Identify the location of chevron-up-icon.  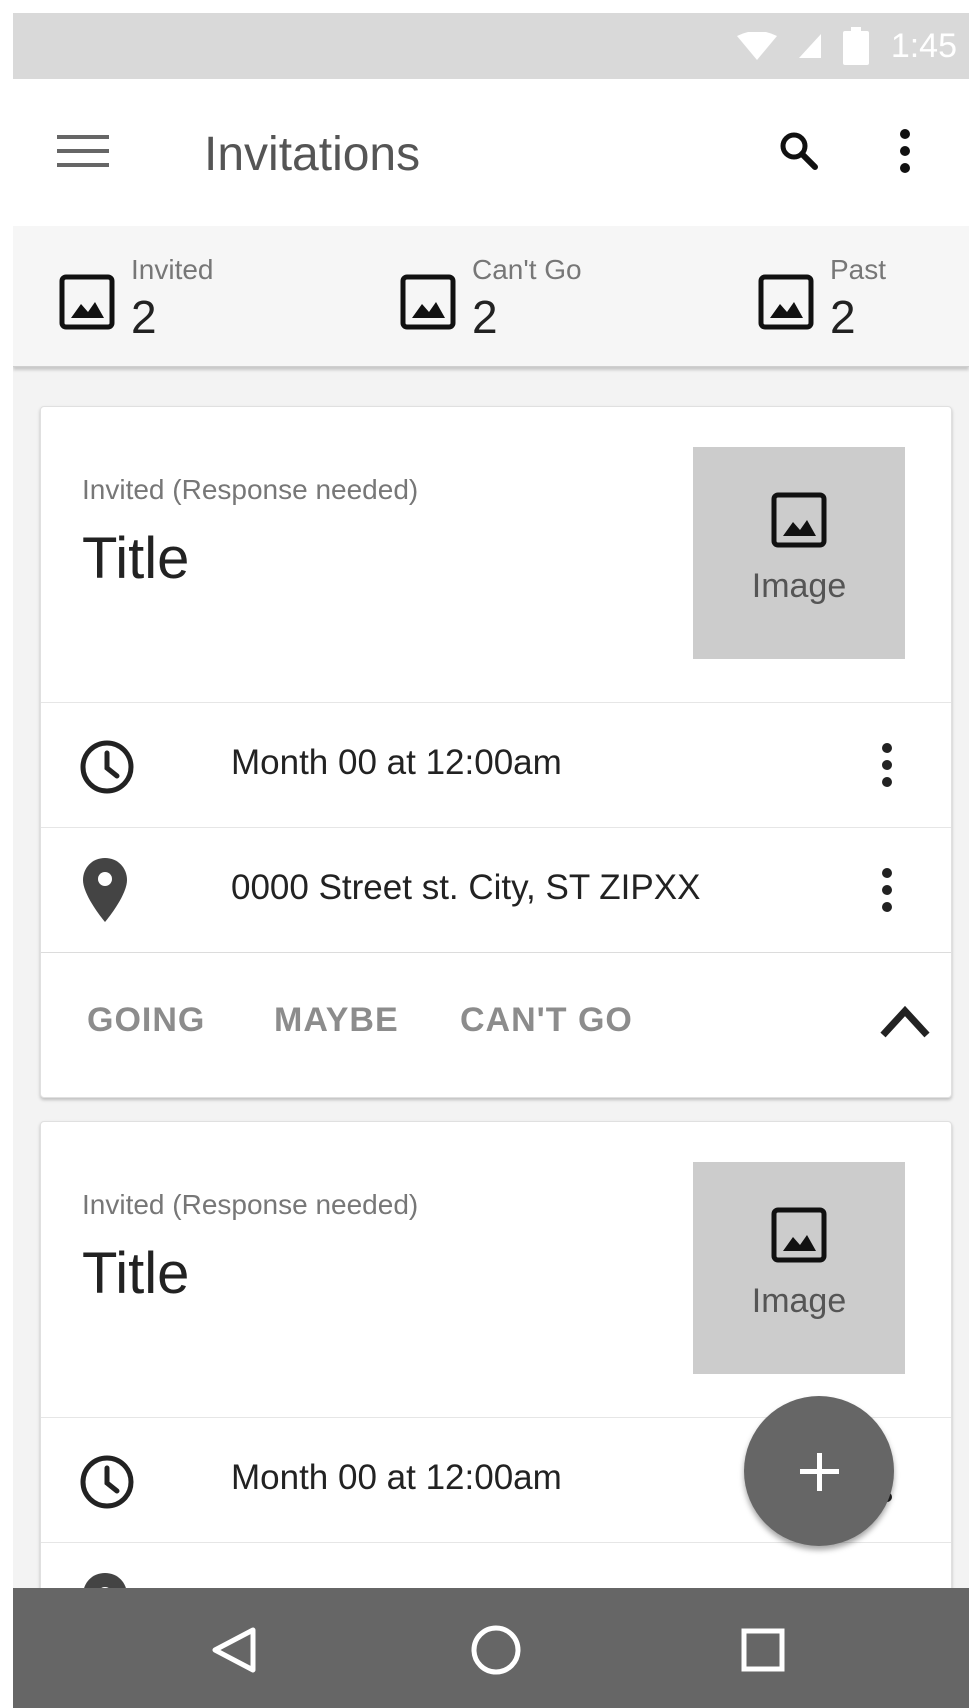
(905, 1021).